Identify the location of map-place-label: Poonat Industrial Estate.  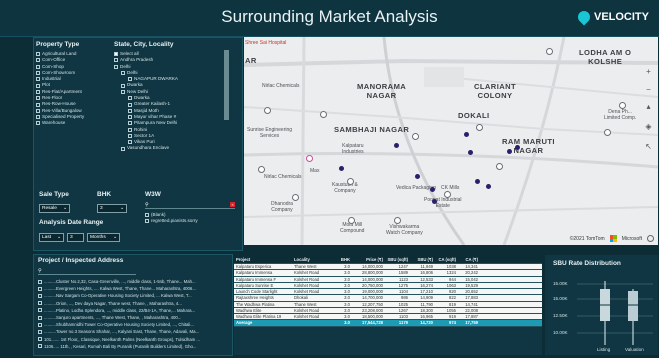
(443, 203).